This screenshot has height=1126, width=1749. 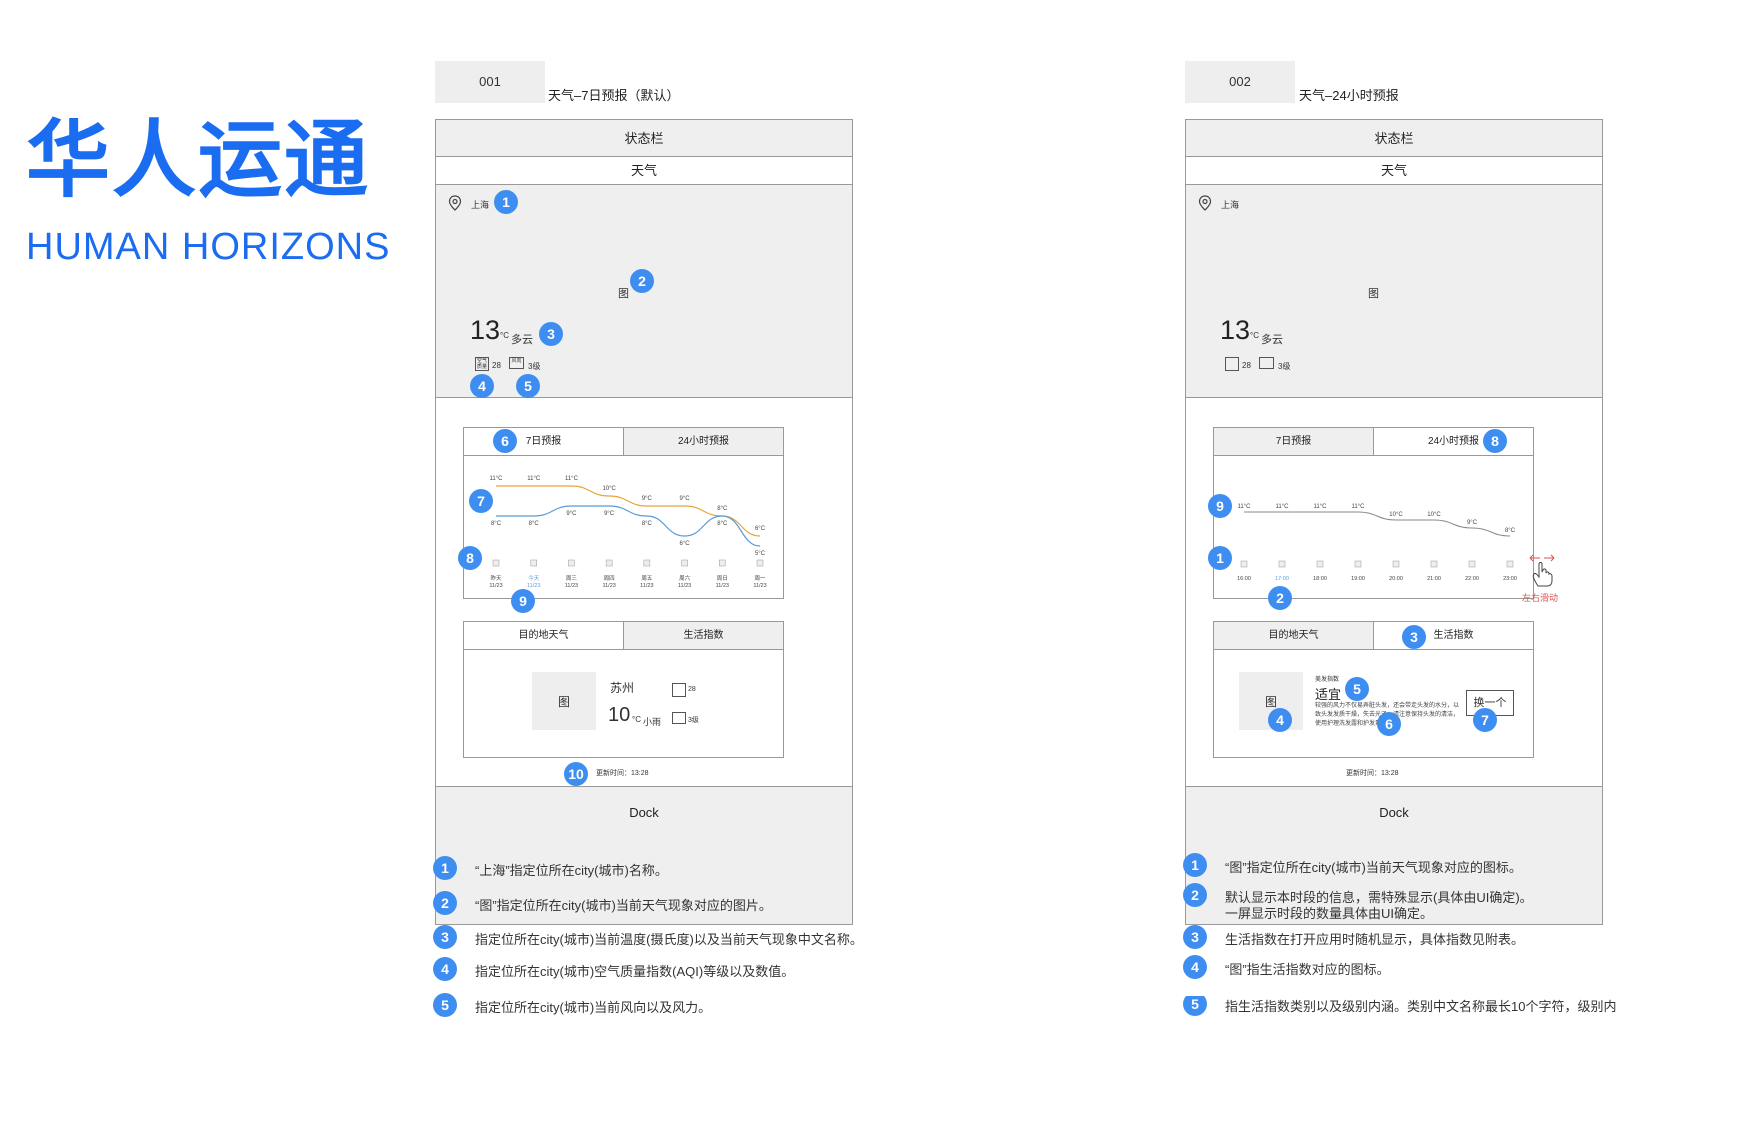 What do you see at coordinates (506, 202) in the screenshot?
I see `annotation-badge-1: 1` at bounding box center [506, 202].